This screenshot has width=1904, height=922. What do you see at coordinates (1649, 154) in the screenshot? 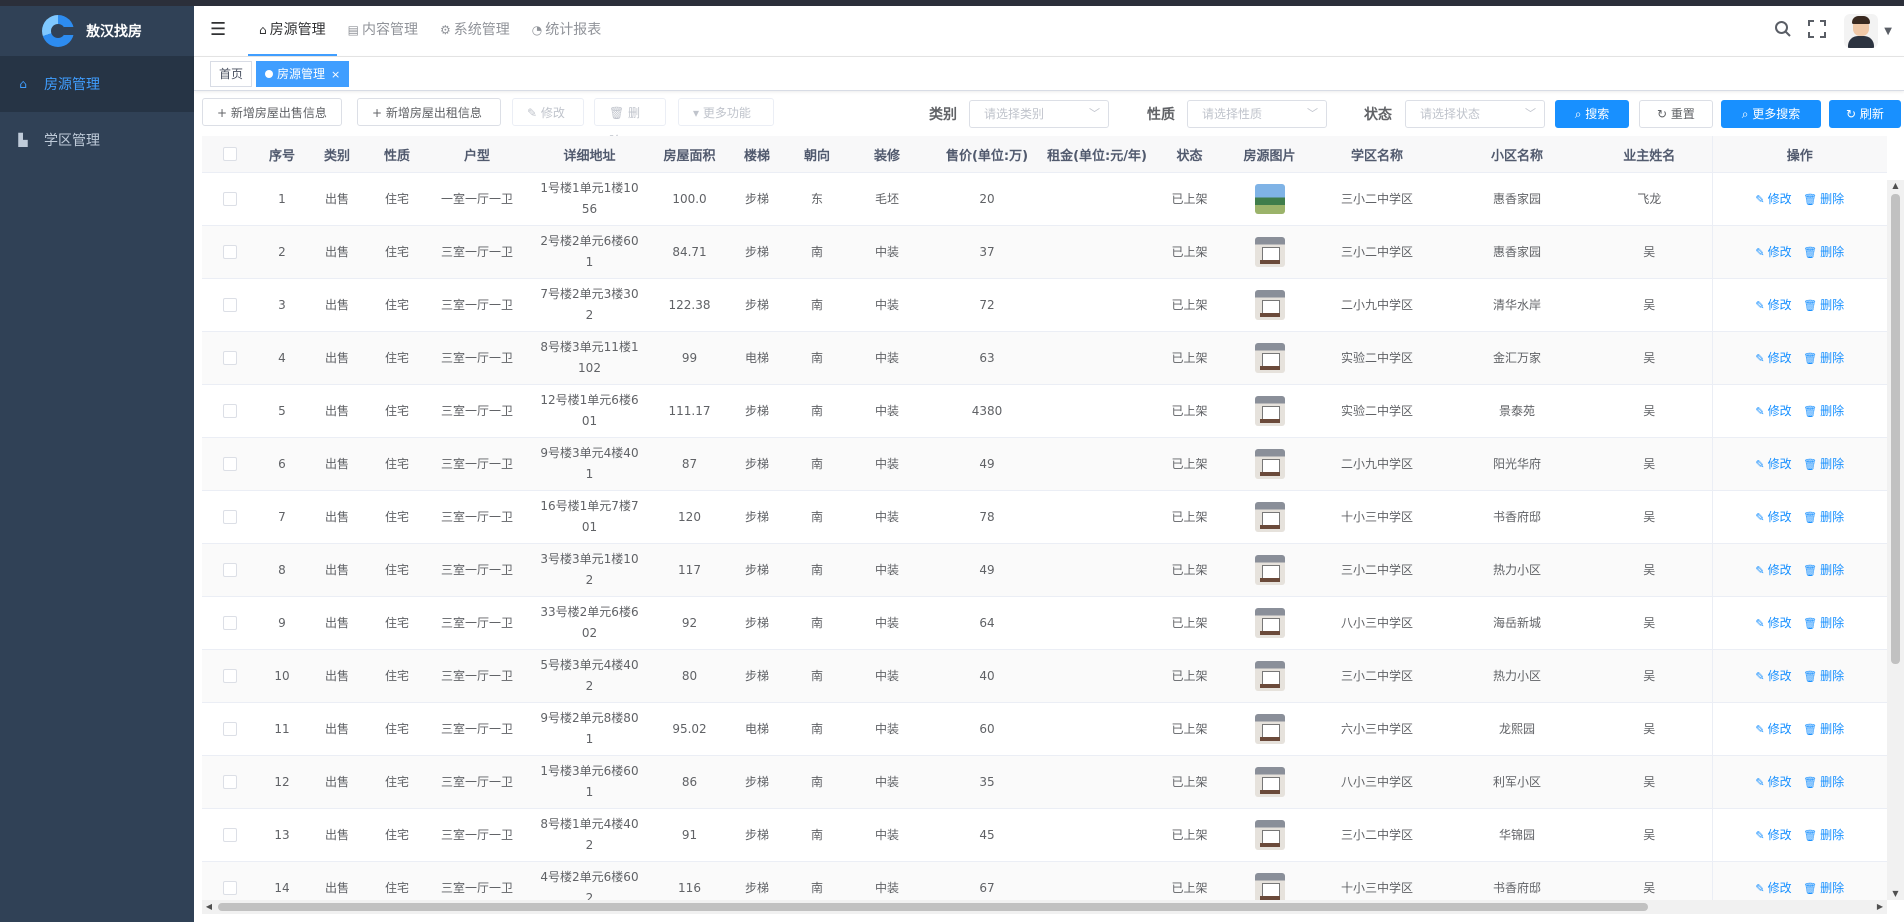
I see `column-header: 业主姓名` at bounding box center [1649, 154].